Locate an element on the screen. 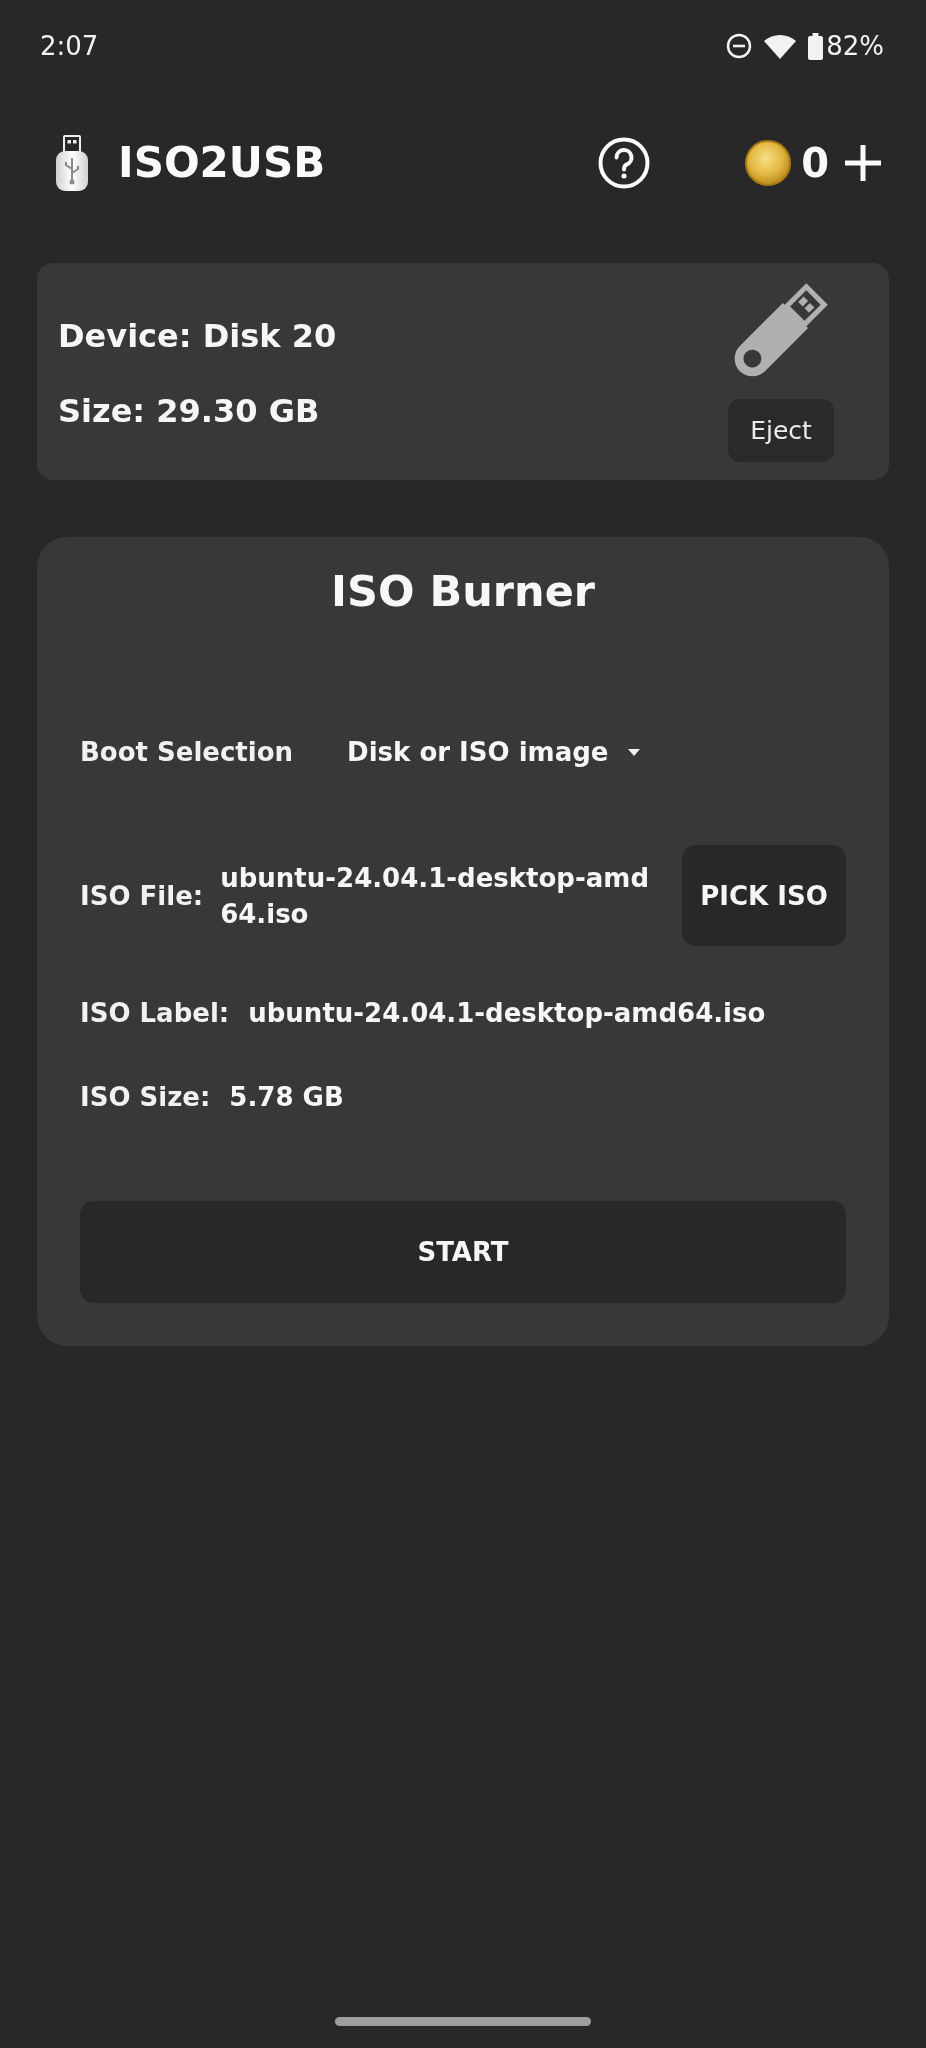 The width and height of the screenshot is (926, 2048). battery-icon is located at coordinates (816, 46).